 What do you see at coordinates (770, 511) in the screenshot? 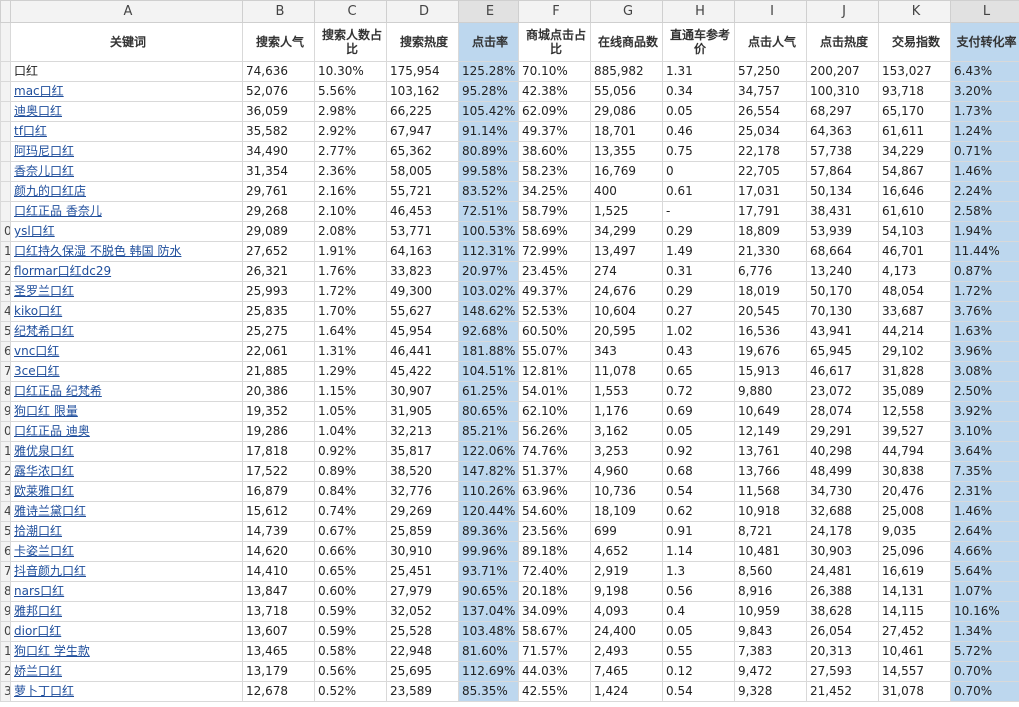
I see `value-cell: 10,918` at bounding box center [770, 511].